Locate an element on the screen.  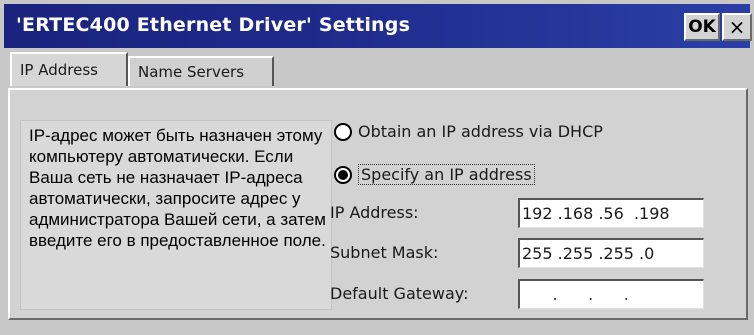
title-bar: 'ERTEC400 Ethernet Driver' Settings OK × is located at coordinates (378, 26).